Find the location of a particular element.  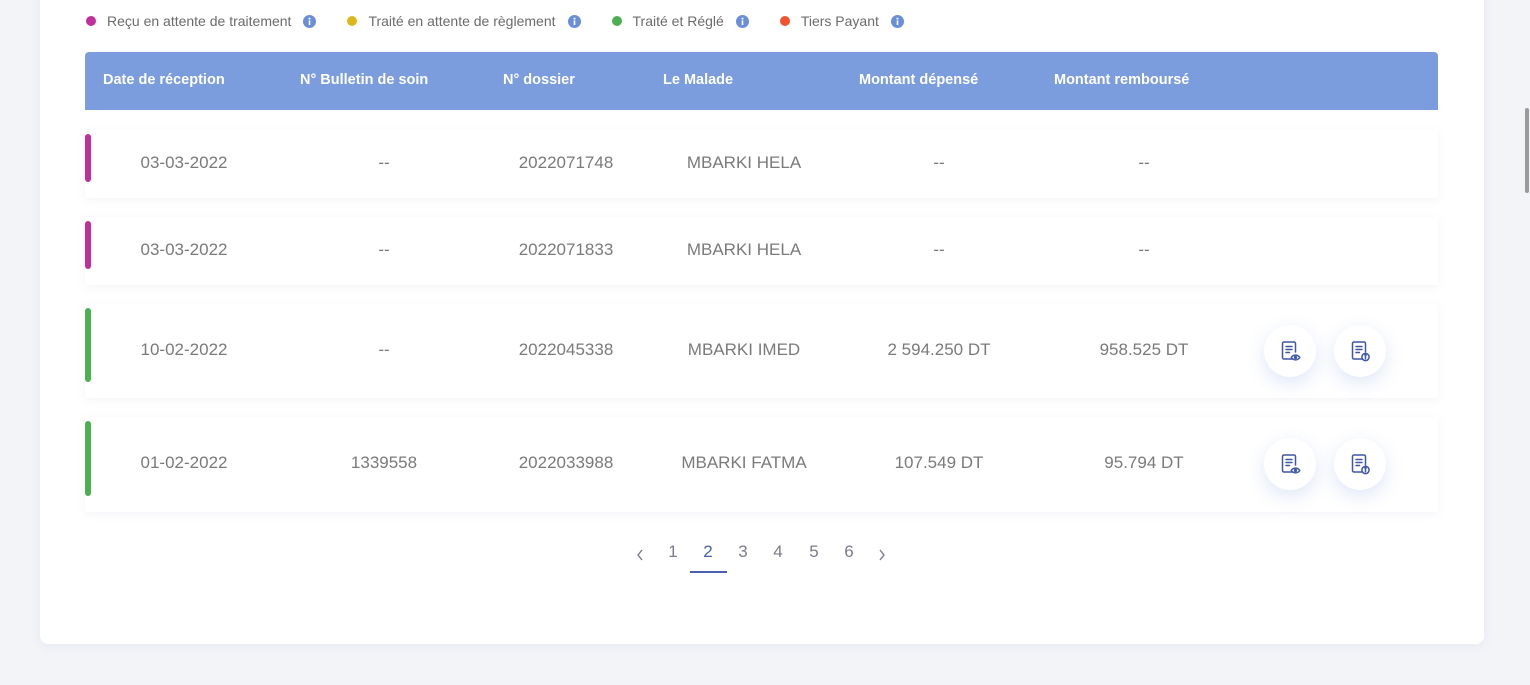

cell-bulletin: 1339558 is located at coordinates (384, 462).